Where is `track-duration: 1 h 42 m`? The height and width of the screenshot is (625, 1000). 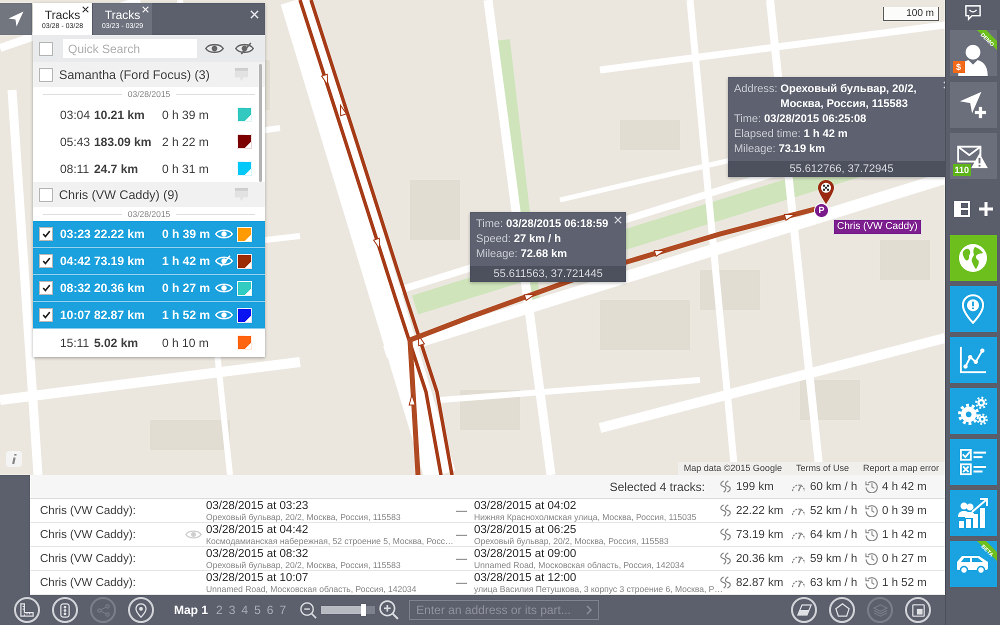 track-duration: 1 h 42 m is located at coordinates (187, 261).